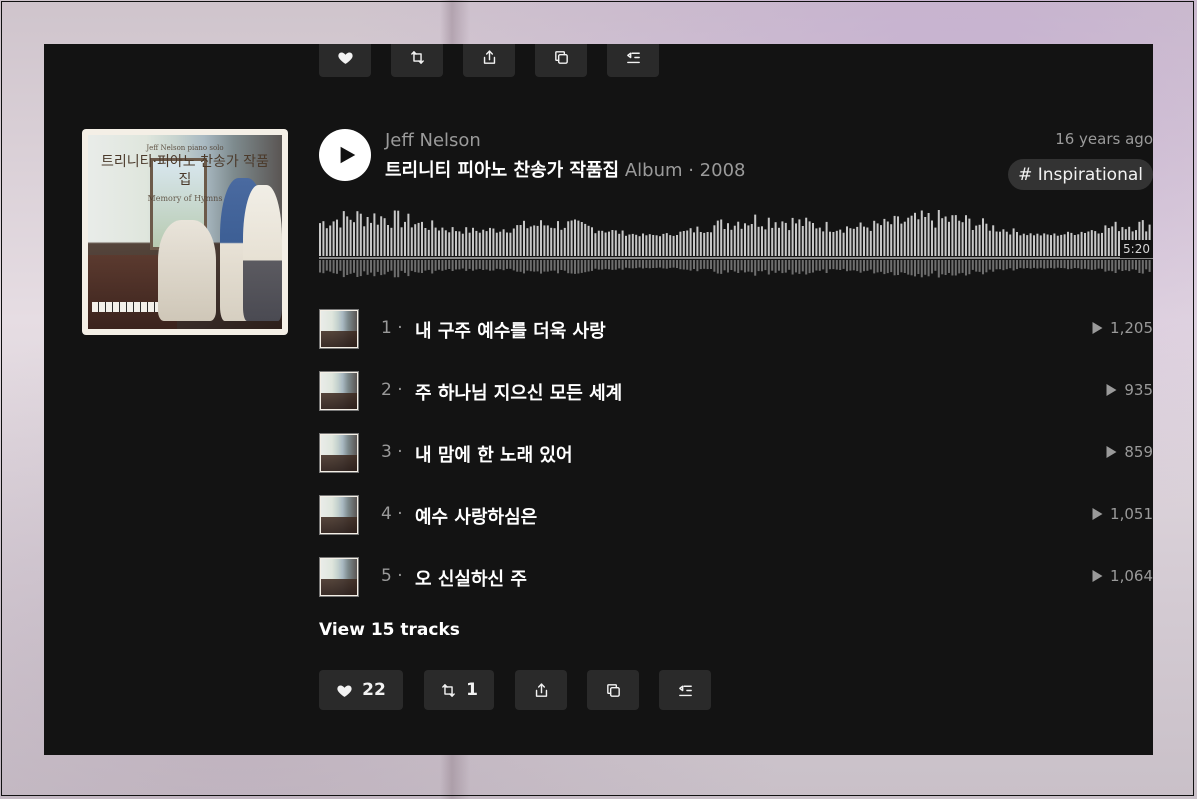  What do you see at coordinates (361, 690) in the screenshot?
I see `like-button: 22` at bounding box center [361, 690].